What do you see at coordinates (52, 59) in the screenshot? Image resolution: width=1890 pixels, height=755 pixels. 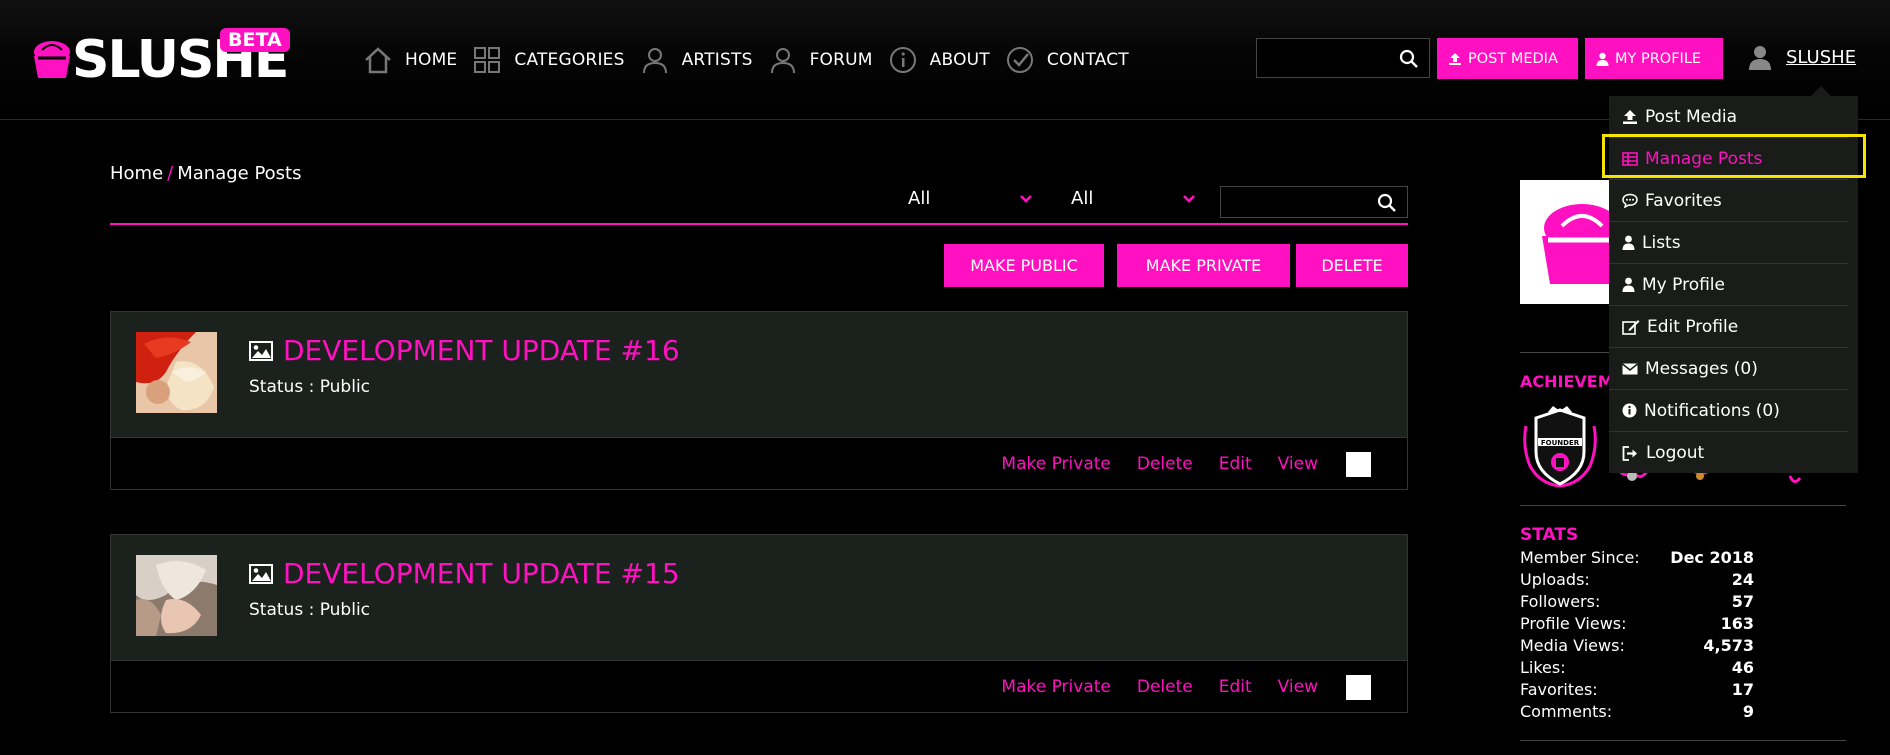 I see `slushe-cup-icon` at bounding box center [52, 59].